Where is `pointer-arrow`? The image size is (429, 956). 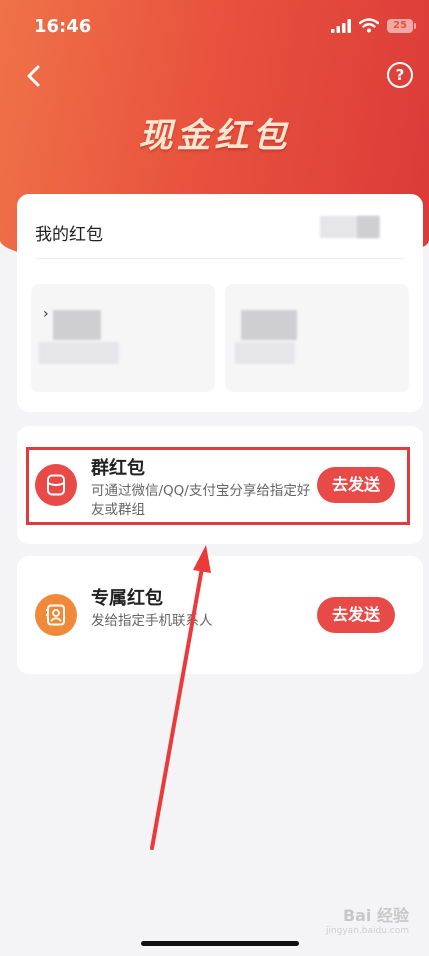 pointer-arrow is located at coordinates (180, 697).